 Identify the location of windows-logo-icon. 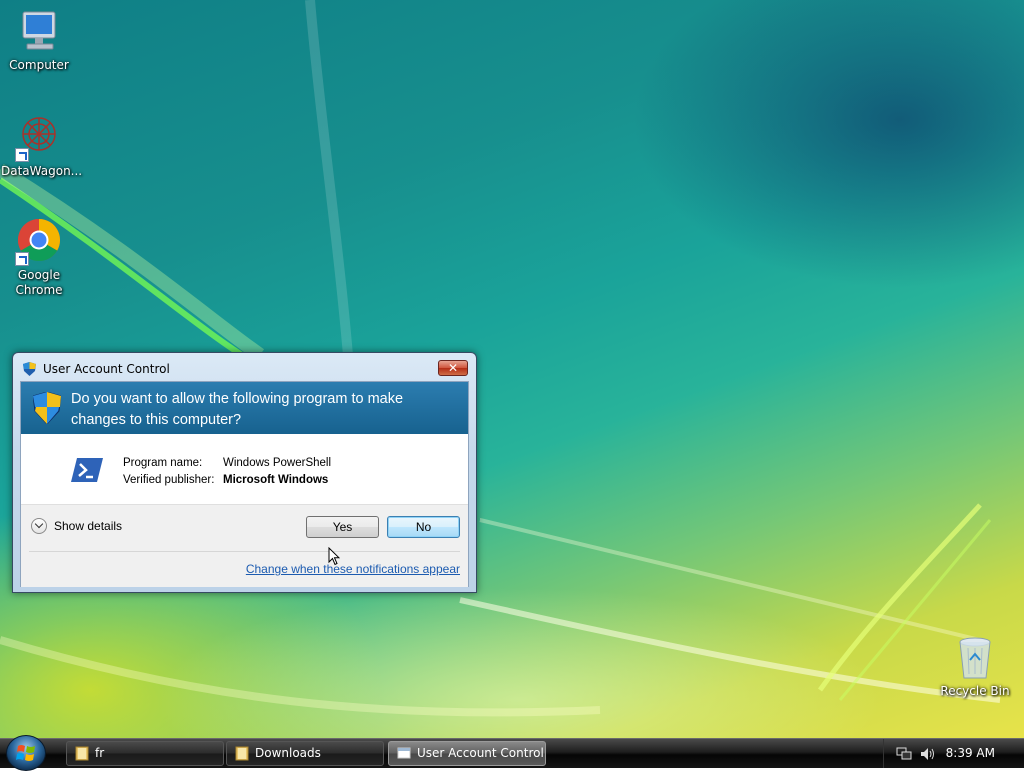
(25, 753).